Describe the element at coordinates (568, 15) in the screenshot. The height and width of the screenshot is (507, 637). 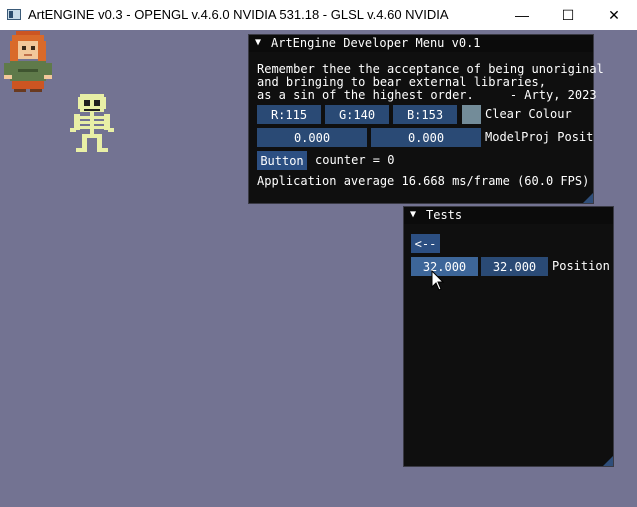
I see `maximize-button: ☐` at that location.